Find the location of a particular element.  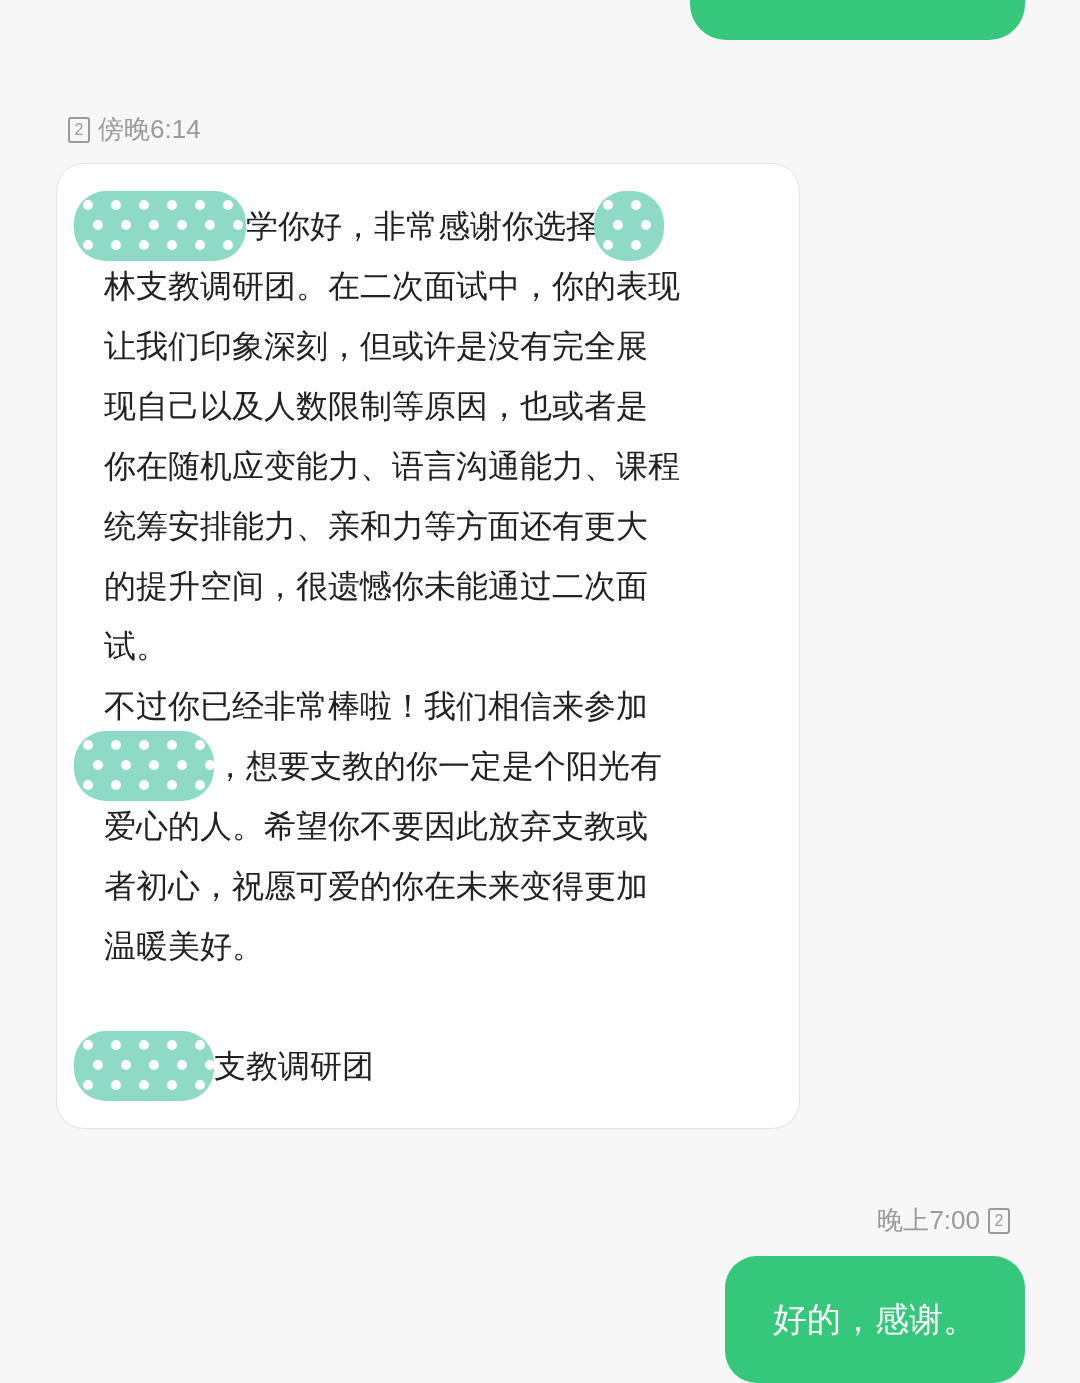

message-text: 让我们印象深刻，但或许是没有完全展 is located at coordinates (376, 346).